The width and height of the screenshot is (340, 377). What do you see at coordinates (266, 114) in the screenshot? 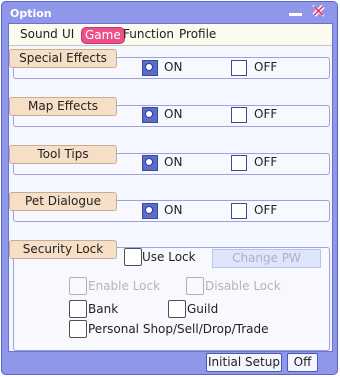
I see `map-effects-off-label: OFF` at bounding box center [266, 114].